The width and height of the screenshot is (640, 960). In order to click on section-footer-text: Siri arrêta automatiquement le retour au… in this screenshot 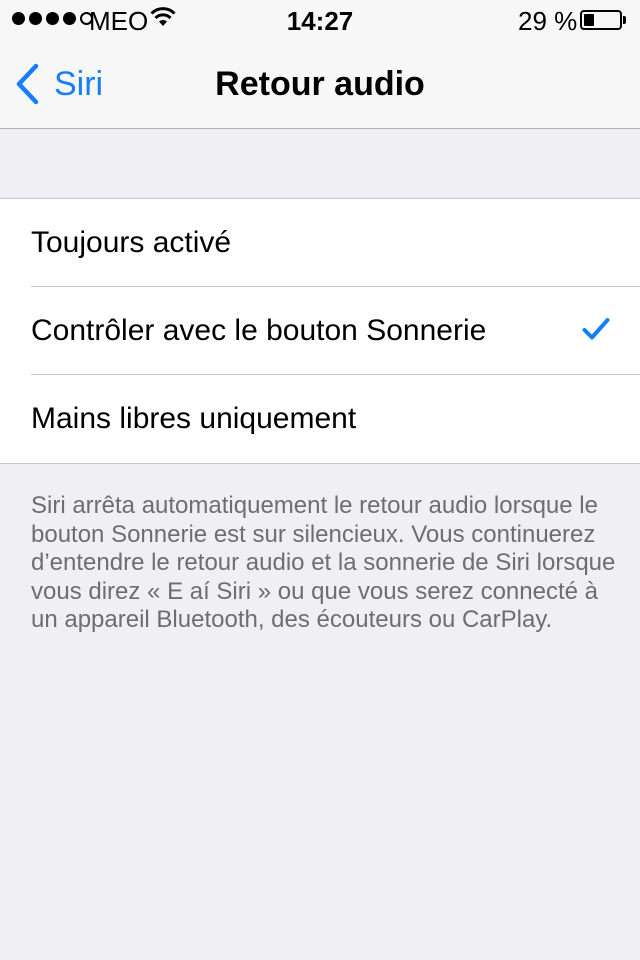, I will do `click(323, 562)`.